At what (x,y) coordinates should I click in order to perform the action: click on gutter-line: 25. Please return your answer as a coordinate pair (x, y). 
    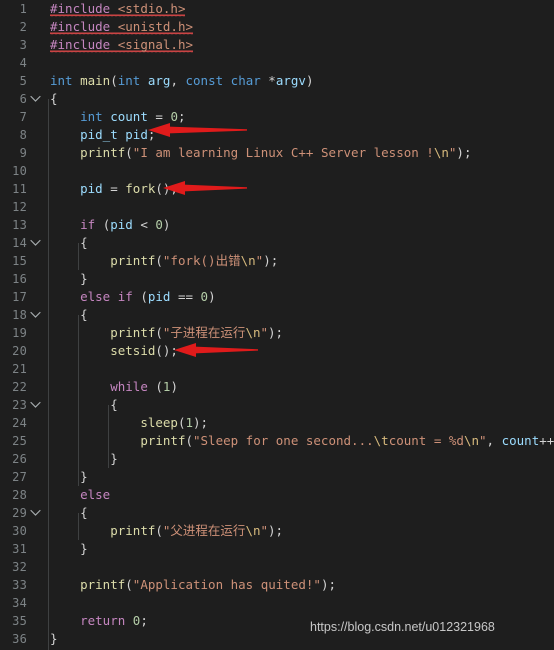
    Looking at the image, I should click on (22, 441).